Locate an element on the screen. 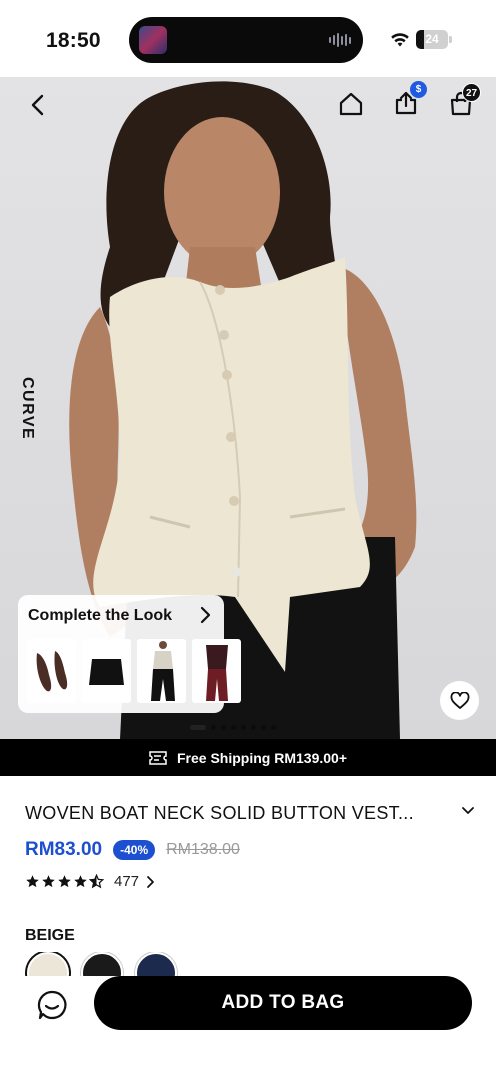 This screenshot has height=1080, width=496. home-icon is located at coordinates (351, 104).